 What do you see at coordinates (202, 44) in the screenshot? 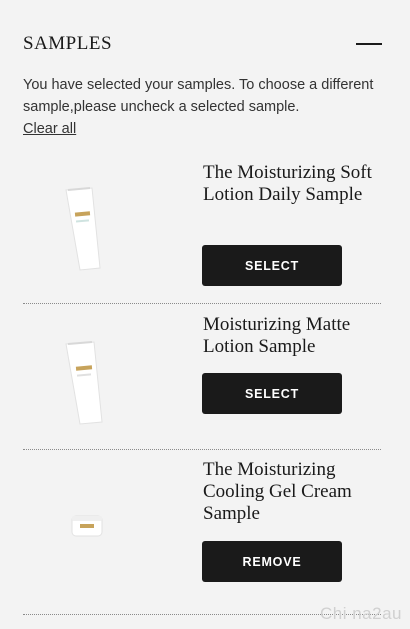
I see `samples-header: SAMPLES` at bounding box center [202, 44].